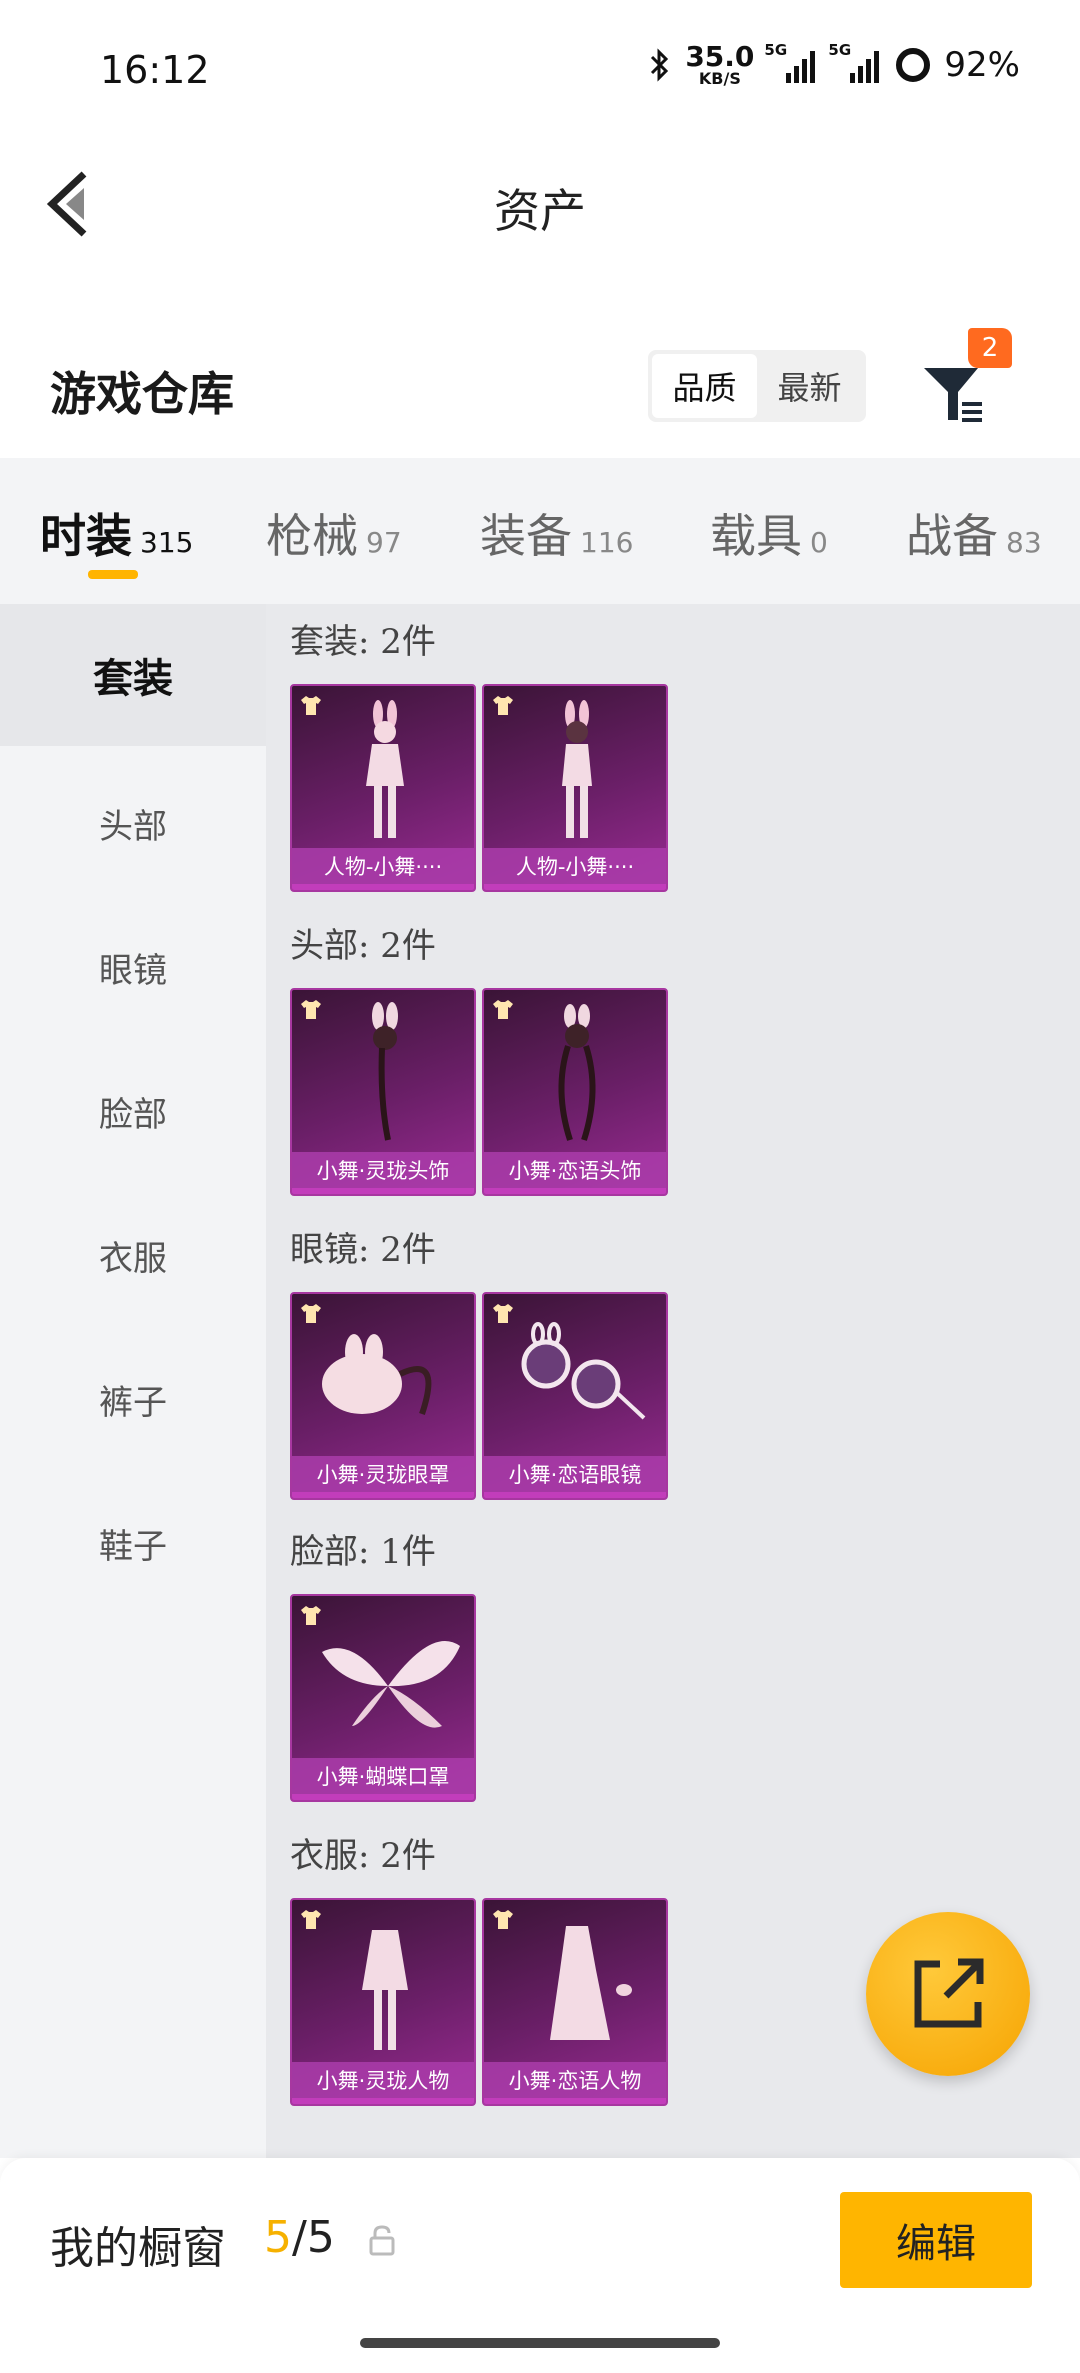  Describe the element at coordinates (958, 393) in the screenshot. I see `filter-icon` at that location.